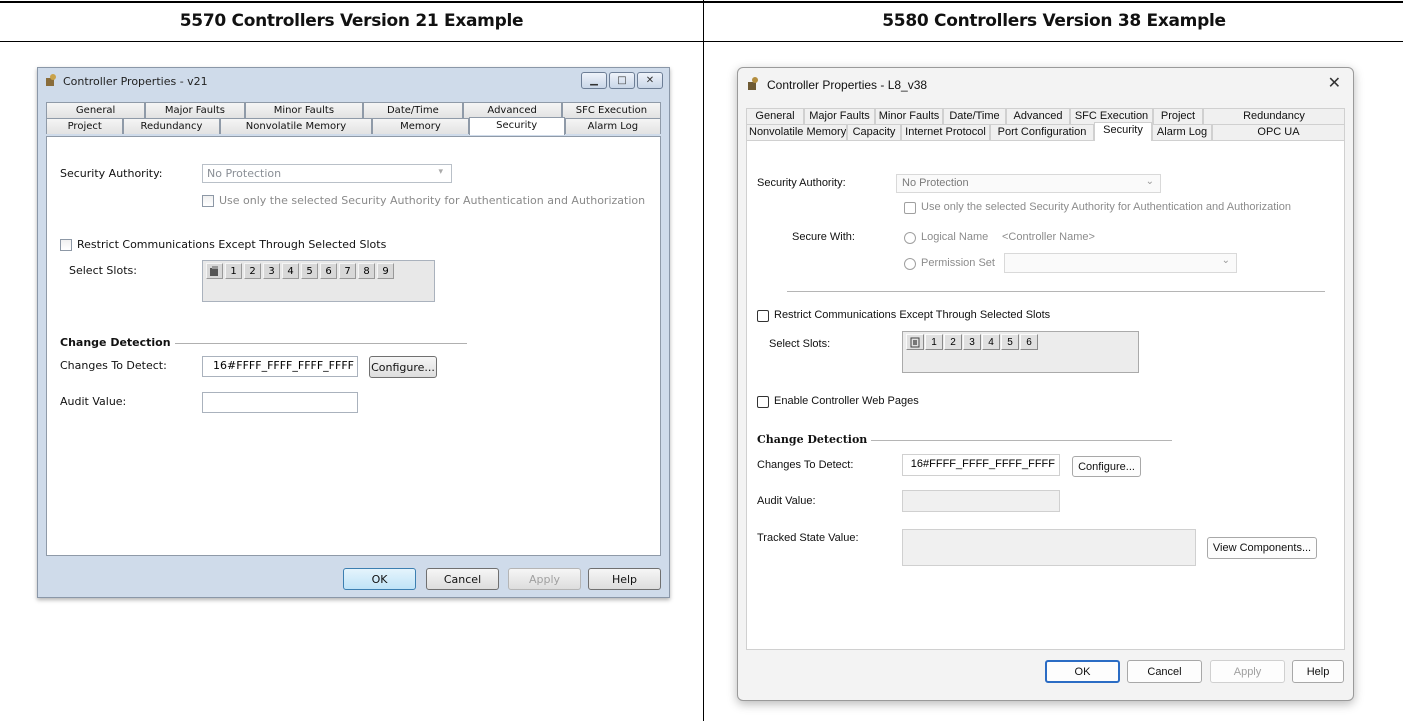  What do you see at coordinates (1028, 183) in the screenshot?
I see `security-authority-combo: No Protection ⌄` at bounding box center [1028, 183].